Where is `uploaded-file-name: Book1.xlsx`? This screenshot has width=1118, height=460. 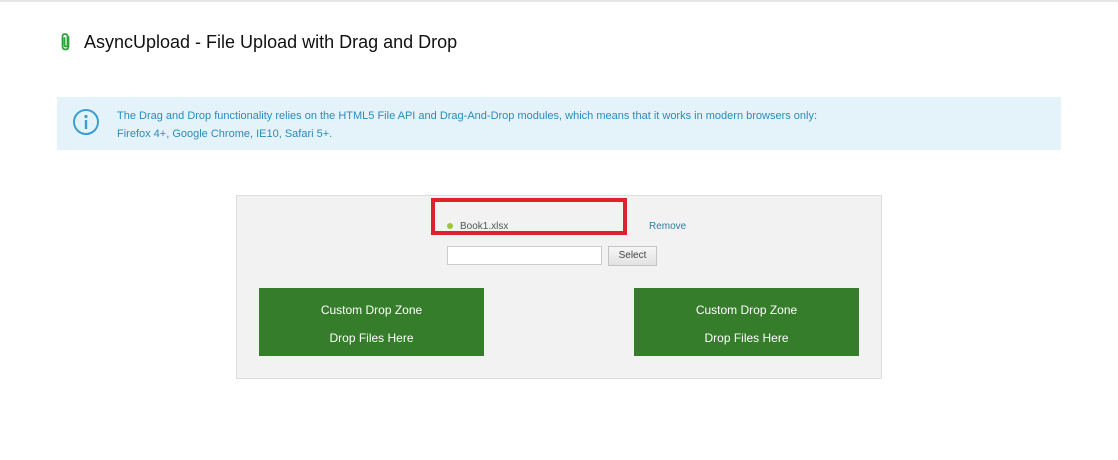 uploaded-file-name: Book1.xlsx is located at coordinates (484, 226).